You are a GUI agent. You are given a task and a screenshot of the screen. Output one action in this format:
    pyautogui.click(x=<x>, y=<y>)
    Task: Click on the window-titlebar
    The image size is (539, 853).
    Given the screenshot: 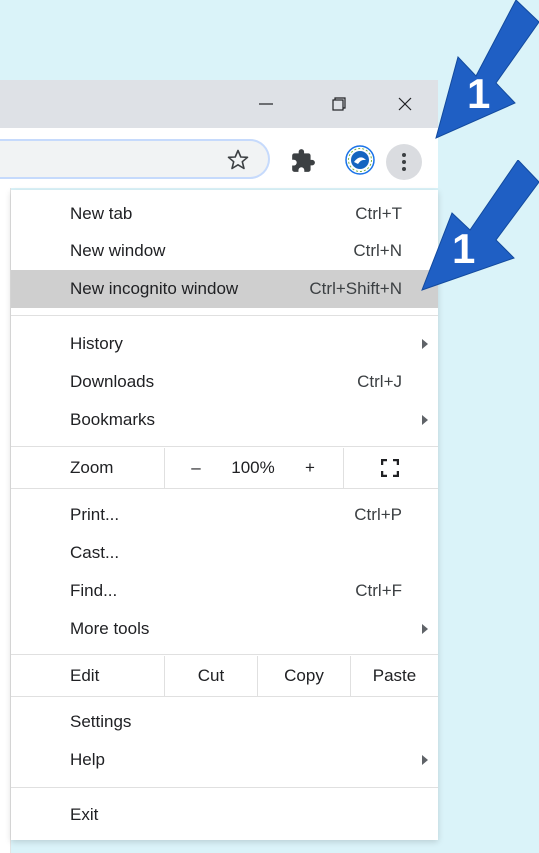 What is the action you would take?
    pyautogui.click(x=219, y=104)
    